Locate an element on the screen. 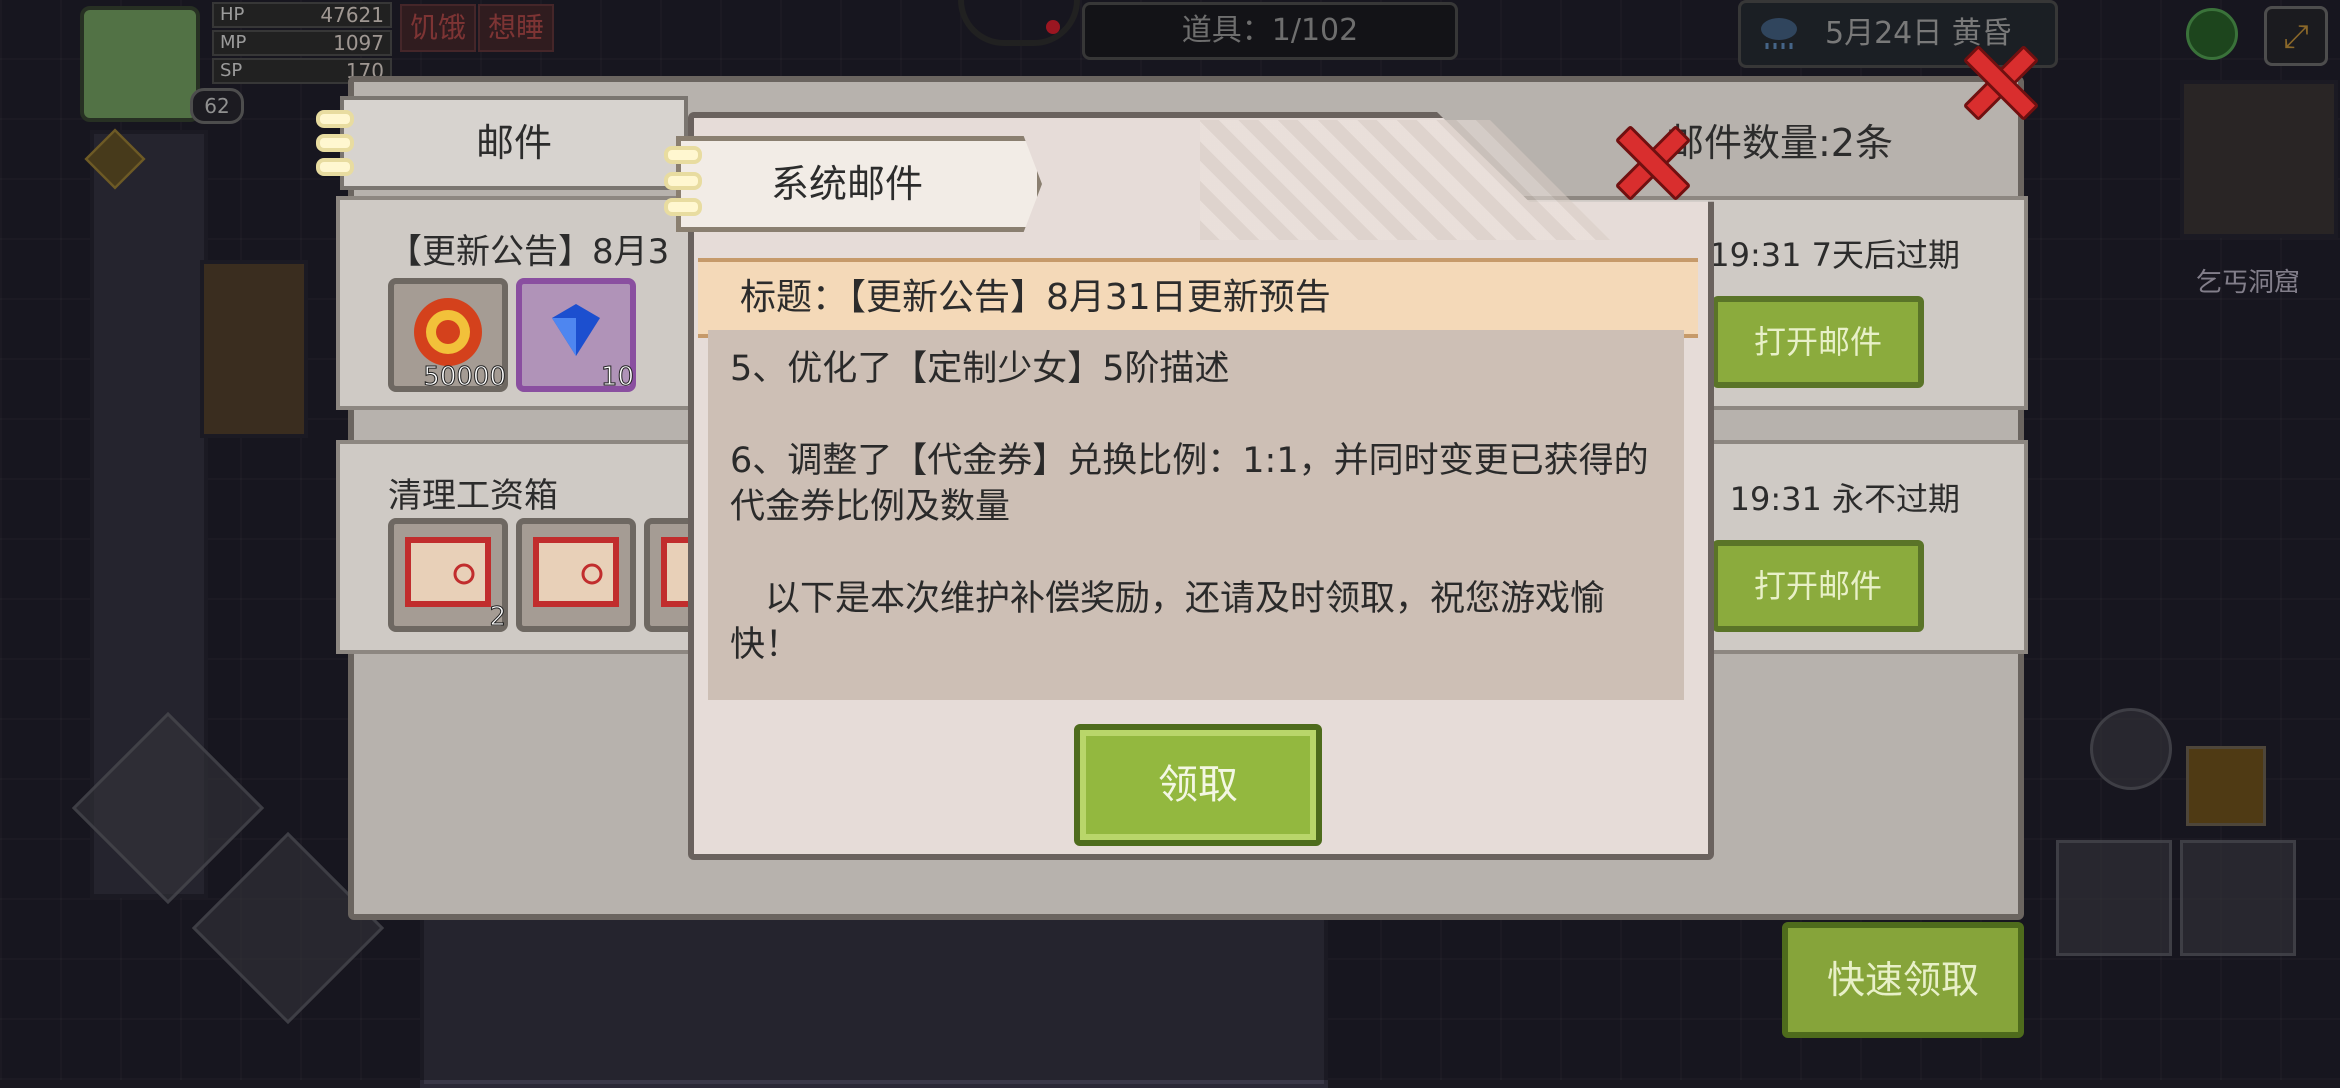  mail-subject: 标题：【更新公告】8月31日更新预告 is located at coordinates (1198, 298).